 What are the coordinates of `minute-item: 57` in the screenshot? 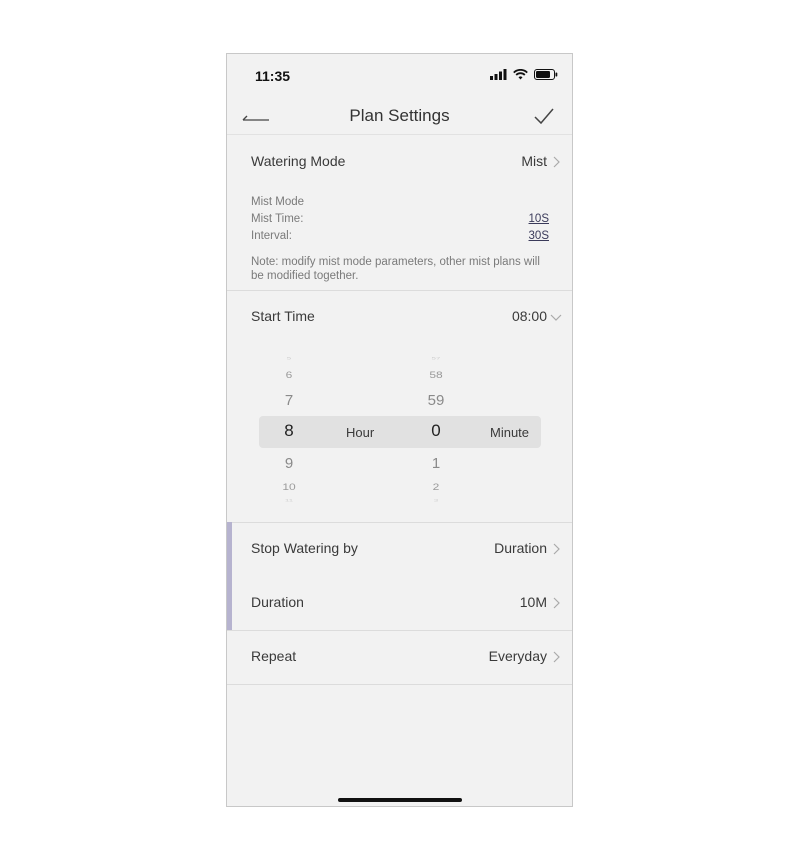 It's located at (436, 358).